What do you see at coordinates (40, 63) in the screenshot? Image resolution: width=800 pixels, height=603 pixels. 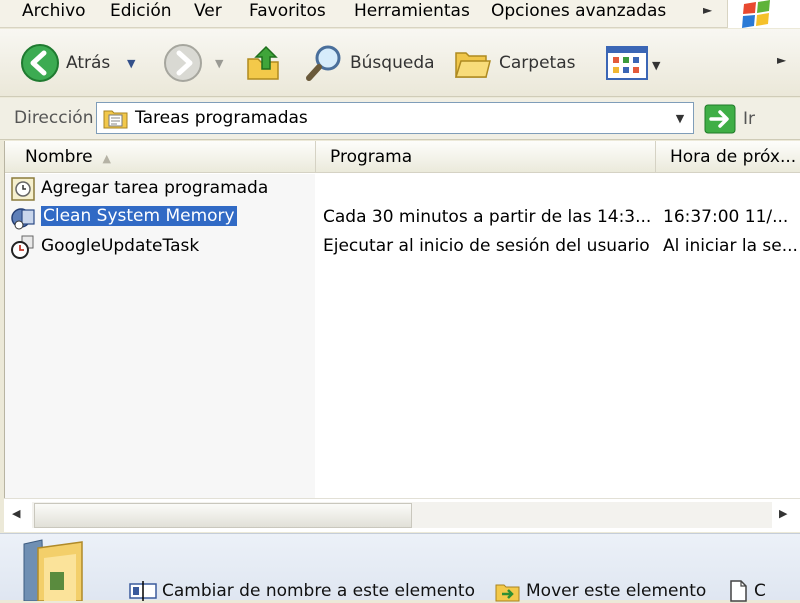 I see `back-arrow-icon` at bounding box center [40, 63].